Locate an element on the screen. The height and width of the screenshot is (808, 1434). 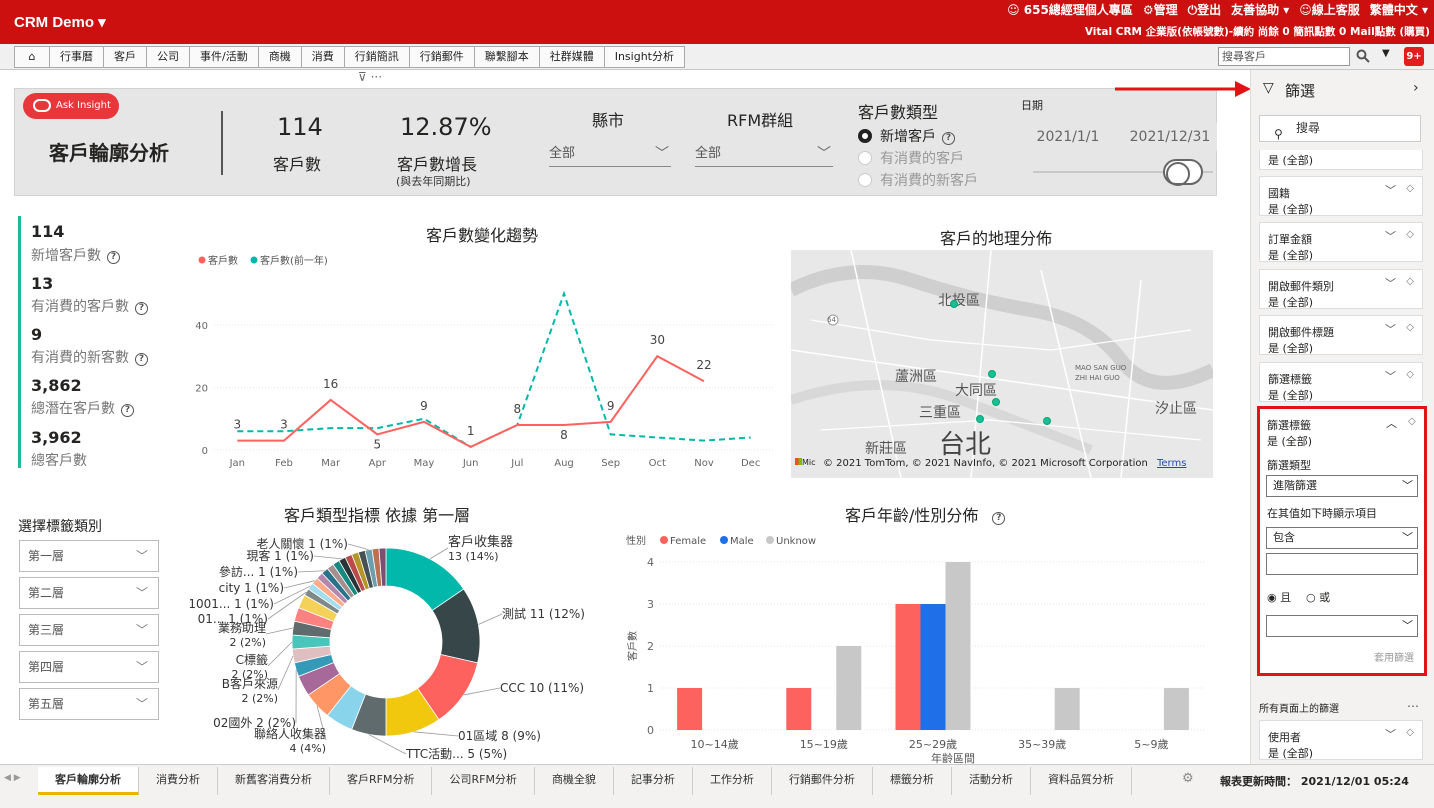
map-terms-link: Terms is located at coordinates (1171, 463).